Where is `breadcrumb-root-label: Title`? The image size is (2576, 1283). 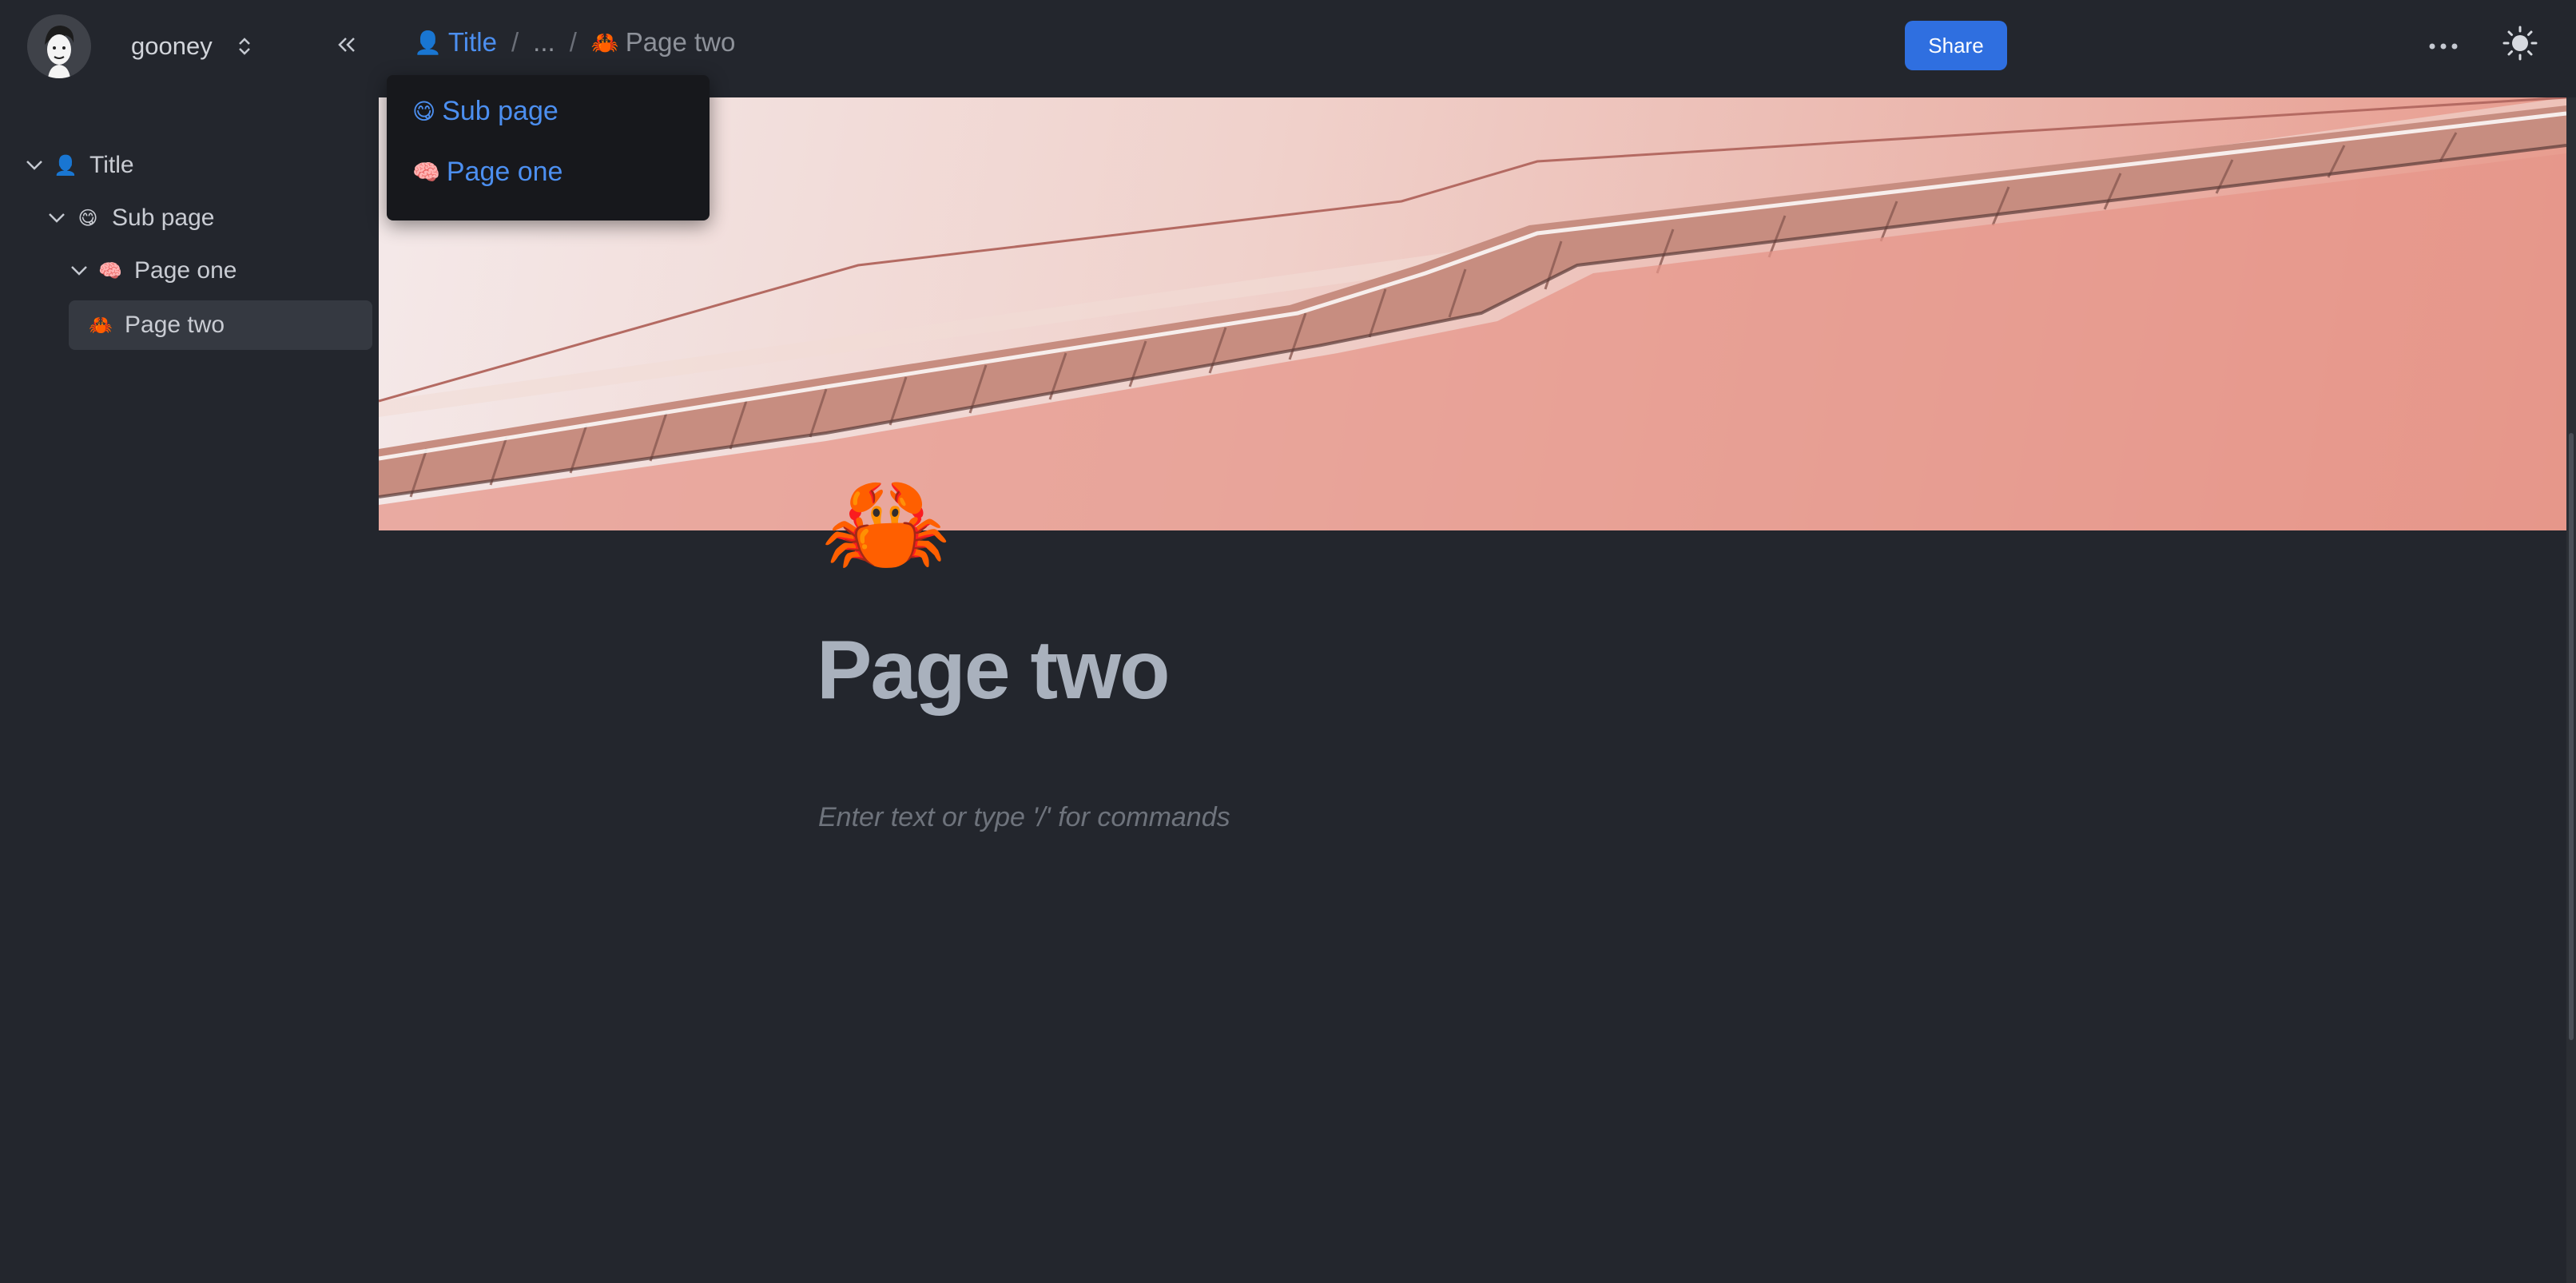 breadcrumb-root-label: Title is located at coordinates (472, 42).